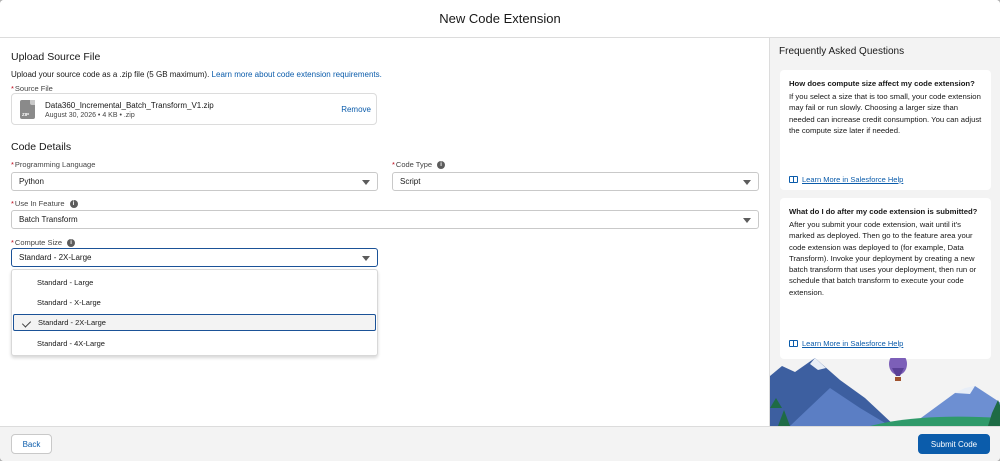 The width and height of the screenshot is (1000, 461). I want to click on compute-size-option-selected: Standard - 2X-Large, so click(194, 322).